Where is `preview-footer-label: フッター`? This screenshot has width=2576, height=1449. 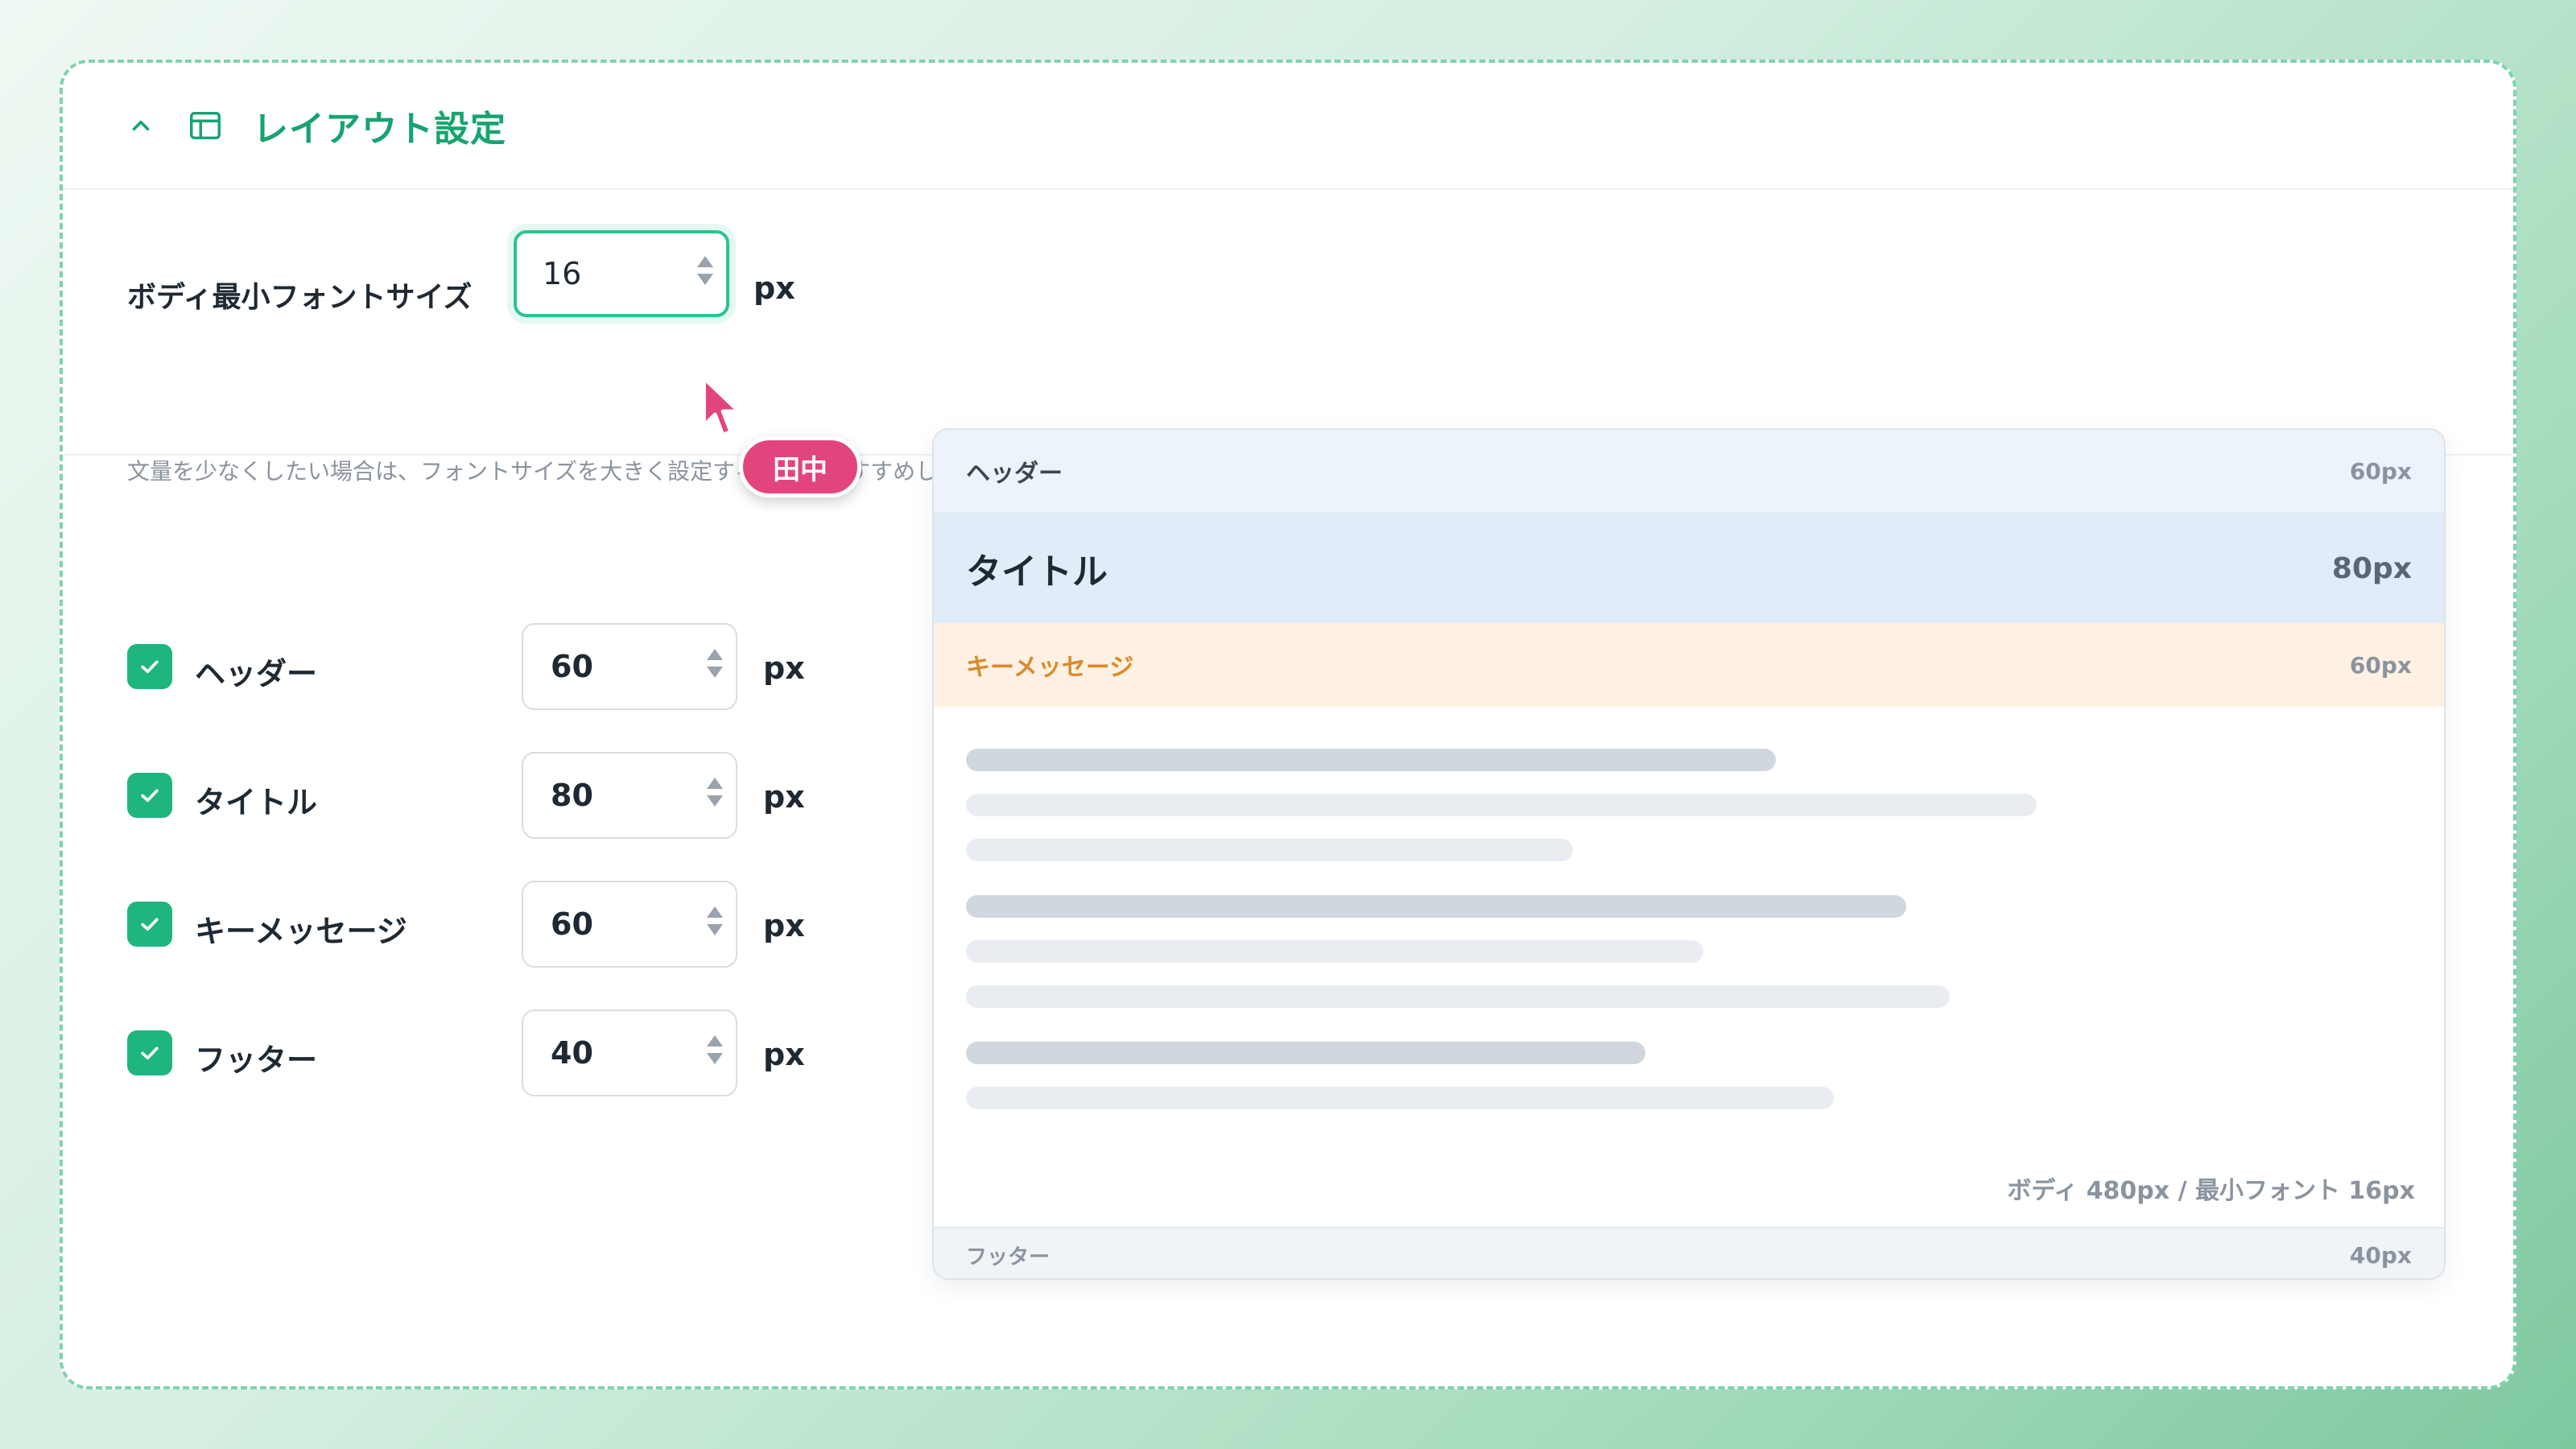 preview-footer-label: フッター is located at coordinates (1008, 1257).